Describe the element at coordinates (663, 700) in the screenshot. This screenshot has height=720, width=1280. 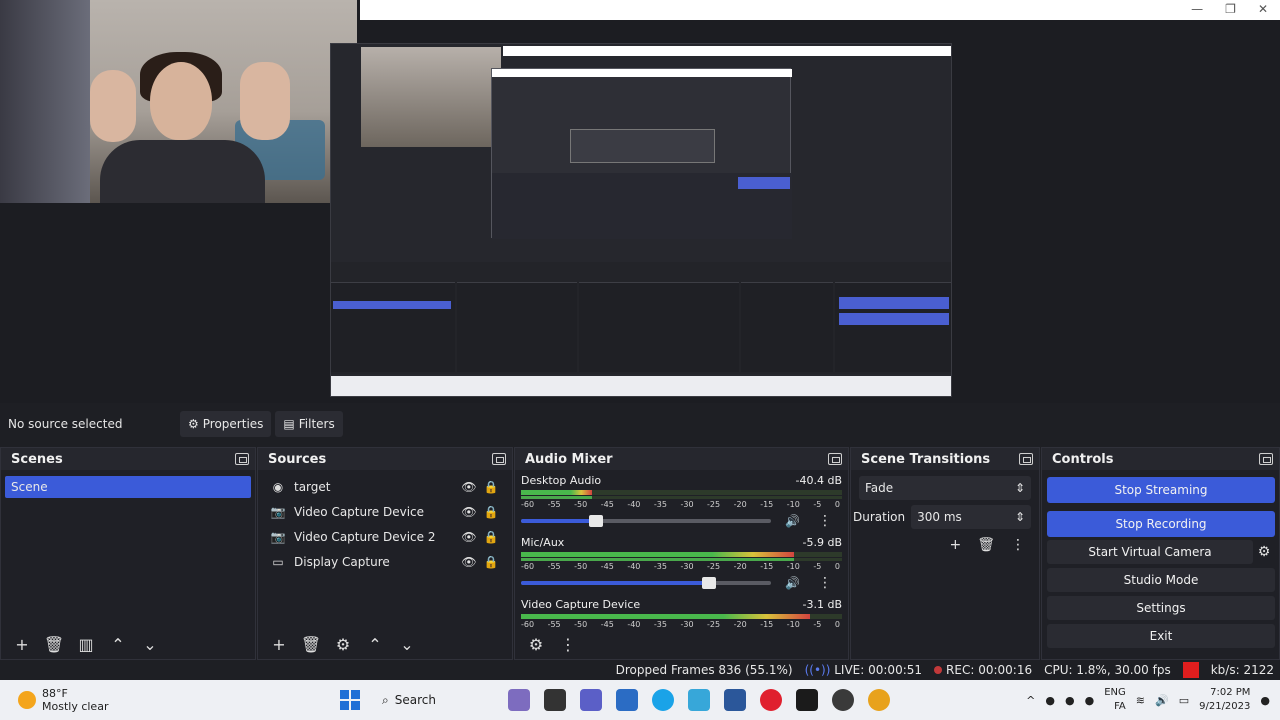
I see `edge-icon` at that location.